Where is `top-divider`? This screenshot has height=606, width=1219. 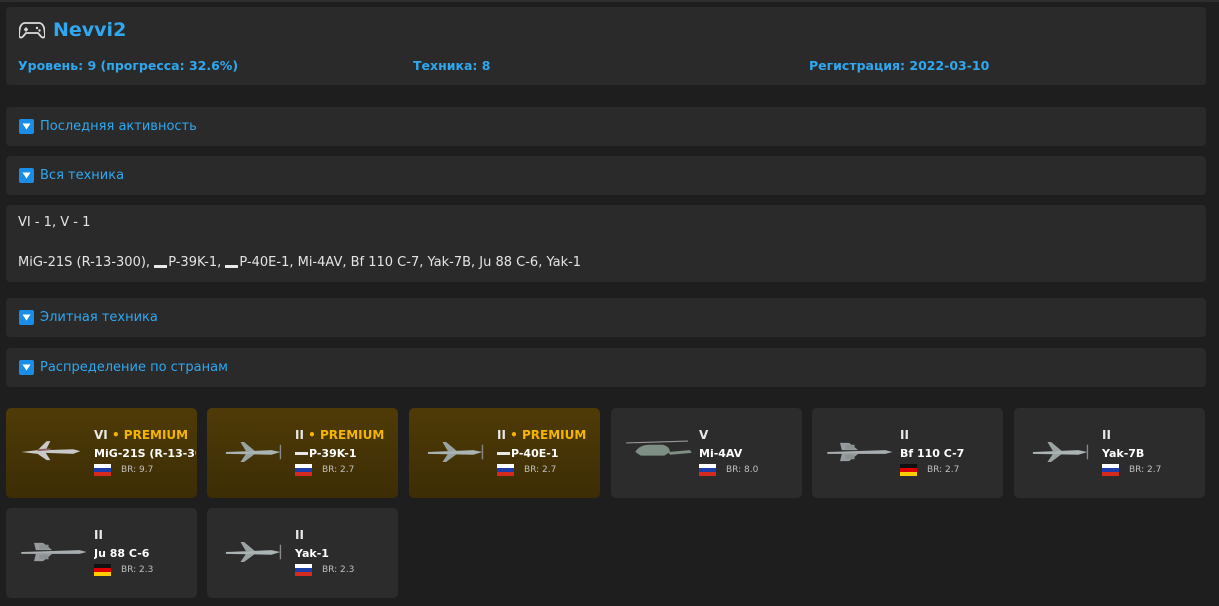
top-divider is located at coordinates (609, 1).